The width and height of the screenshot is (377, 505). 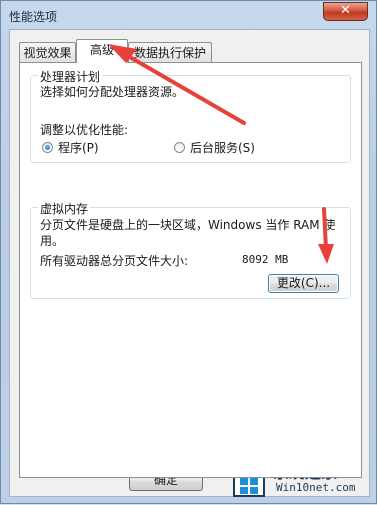 I want to click on window-title: 性能选项, so click(x=33, y=17).